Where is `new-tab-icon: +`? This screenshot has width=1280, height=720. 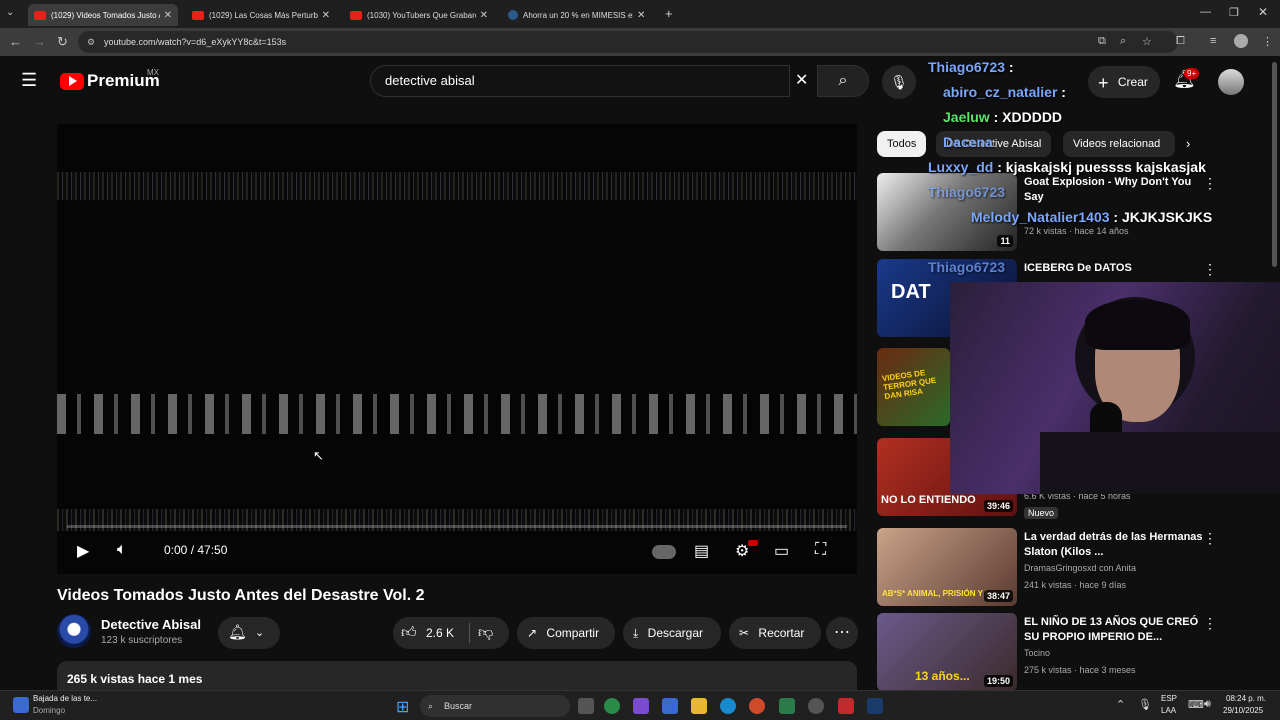 new-tab-icon: + is located at coordinates (669, 13).